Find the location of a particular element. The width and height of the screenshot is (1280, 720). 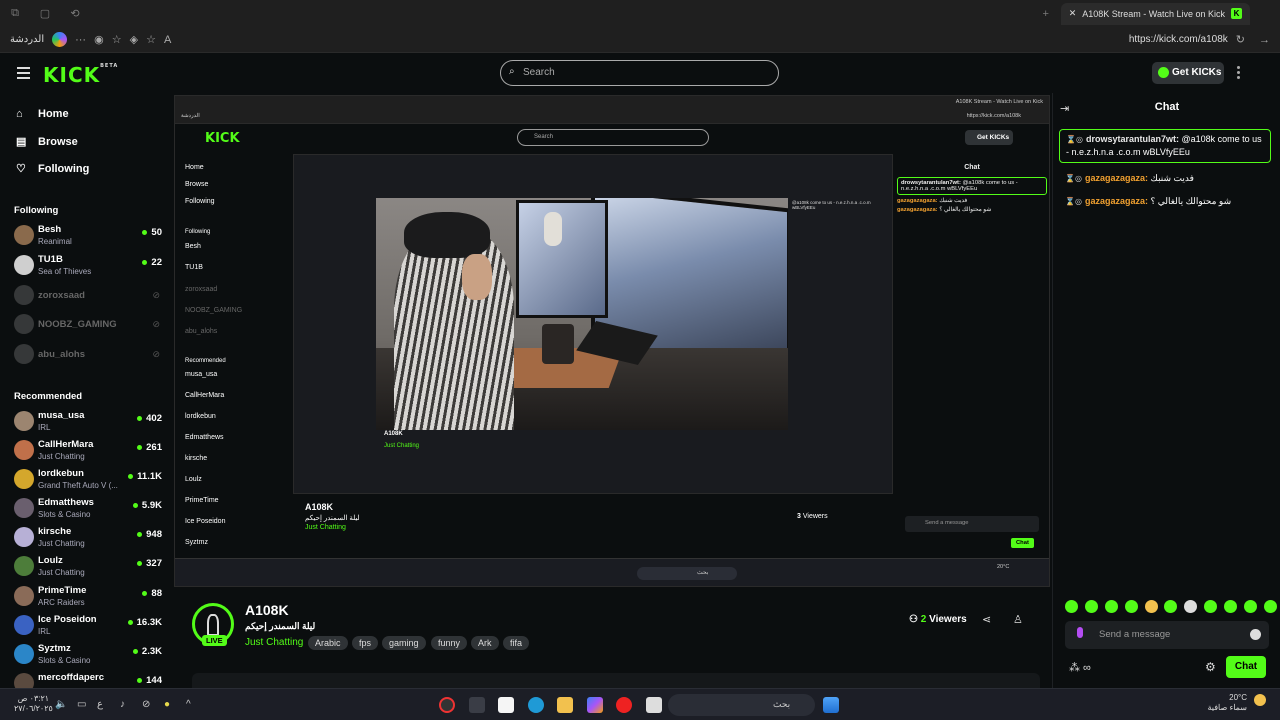

recommended-channel: PrimeTime ARC Raiders 88 is located at coordinates (90, 596).